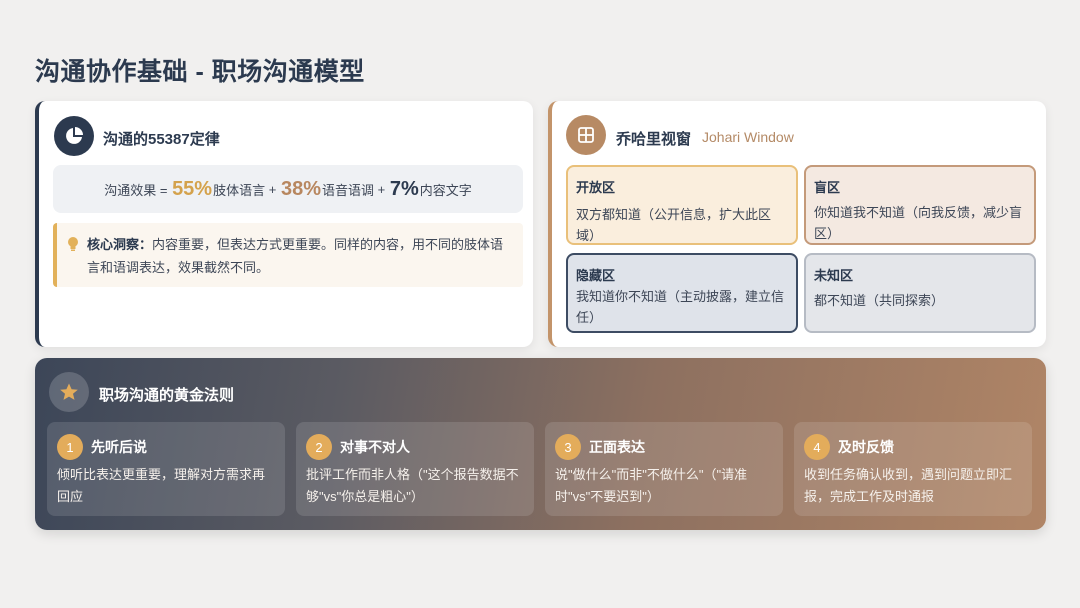  What do you see at coordinates (918, 223) in the screenshot?
I see `quadrant-text: 你知道我不知道（向我反馈，减少盲区）` at bounding box center [918, 223].